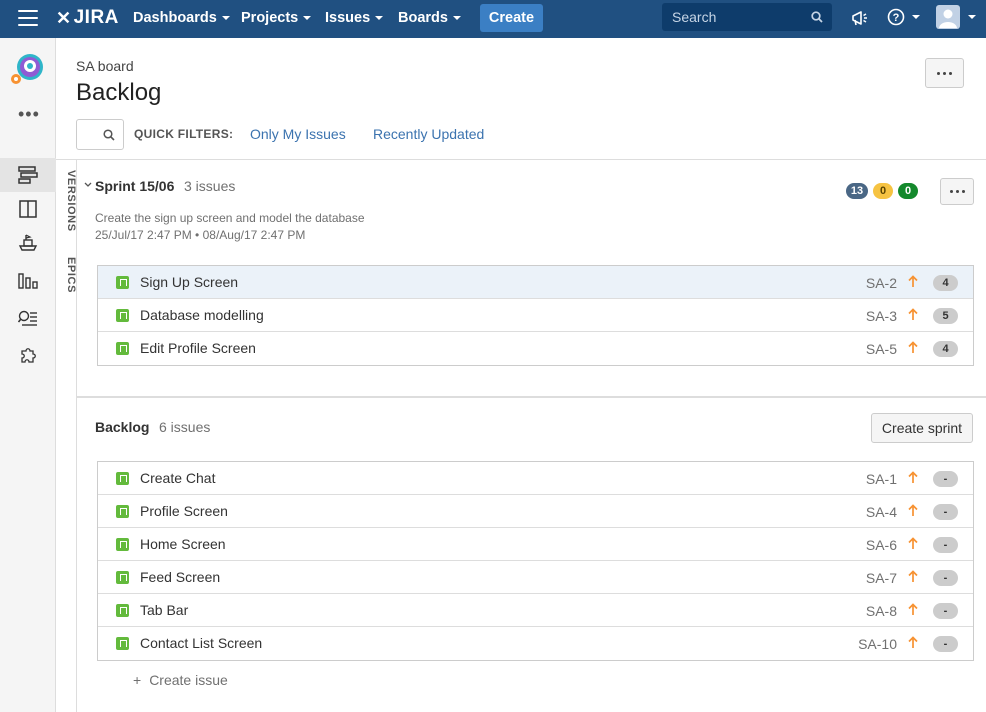 Image resolution: width=986 pixels, height=712 pixels. Describe the element at coordinates (881, 479) in the screenshot. I see `issue-key: SA-1` at that location.